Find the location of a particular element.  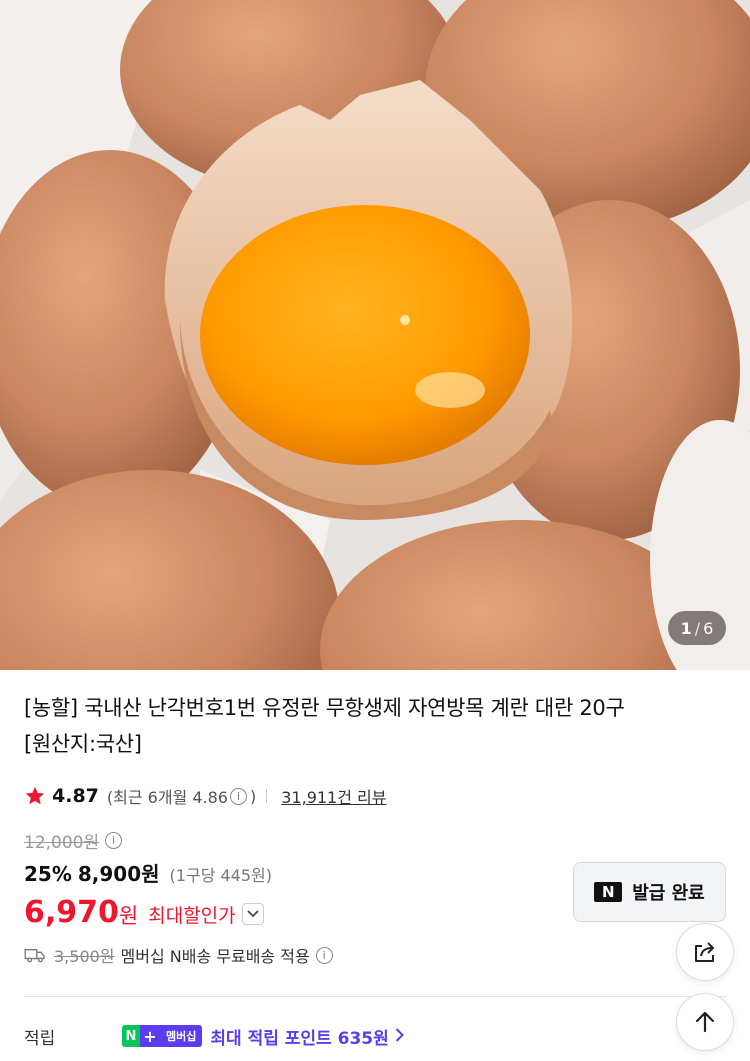

discount-row: 25% 8,900원 (1구당 445원) is located at coordinates (148, 873).